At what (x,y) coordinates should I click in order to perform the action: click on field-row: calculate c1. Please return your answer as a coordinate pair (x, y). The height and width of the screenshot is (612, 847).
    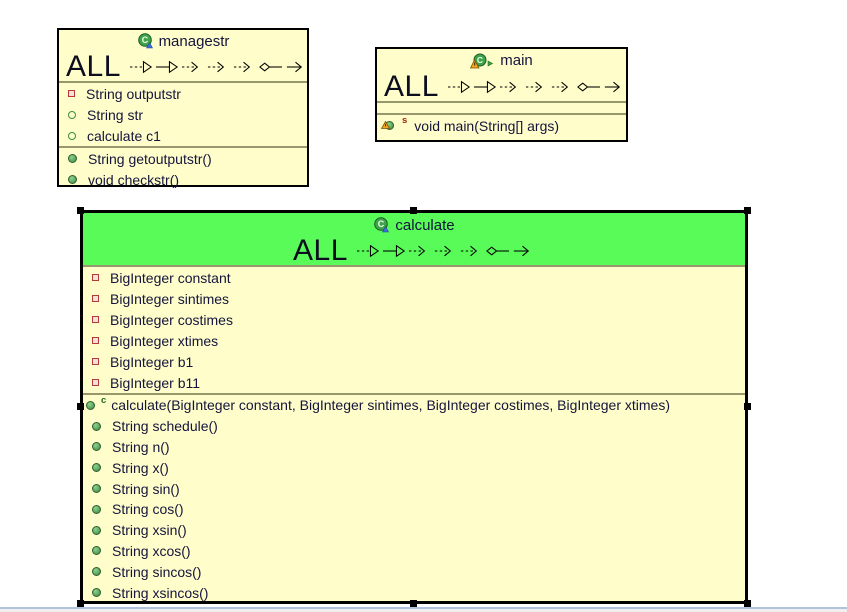
    Looking at the image, I should click on (183, 135).